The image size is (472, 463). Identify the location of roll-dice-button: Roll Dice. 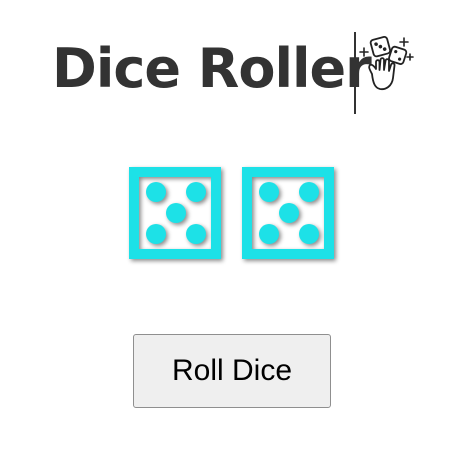
(232, 371).